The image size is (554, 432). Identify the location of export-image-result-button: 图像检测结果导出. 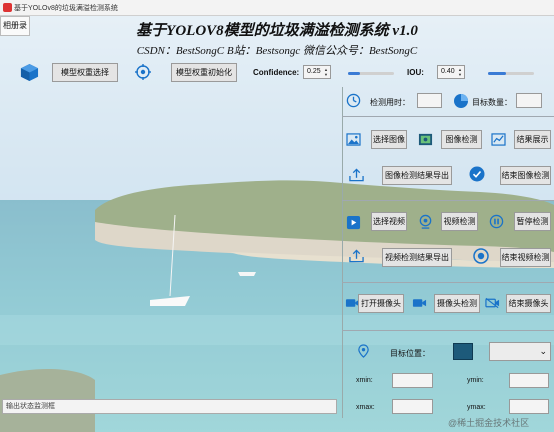
(417, 175).